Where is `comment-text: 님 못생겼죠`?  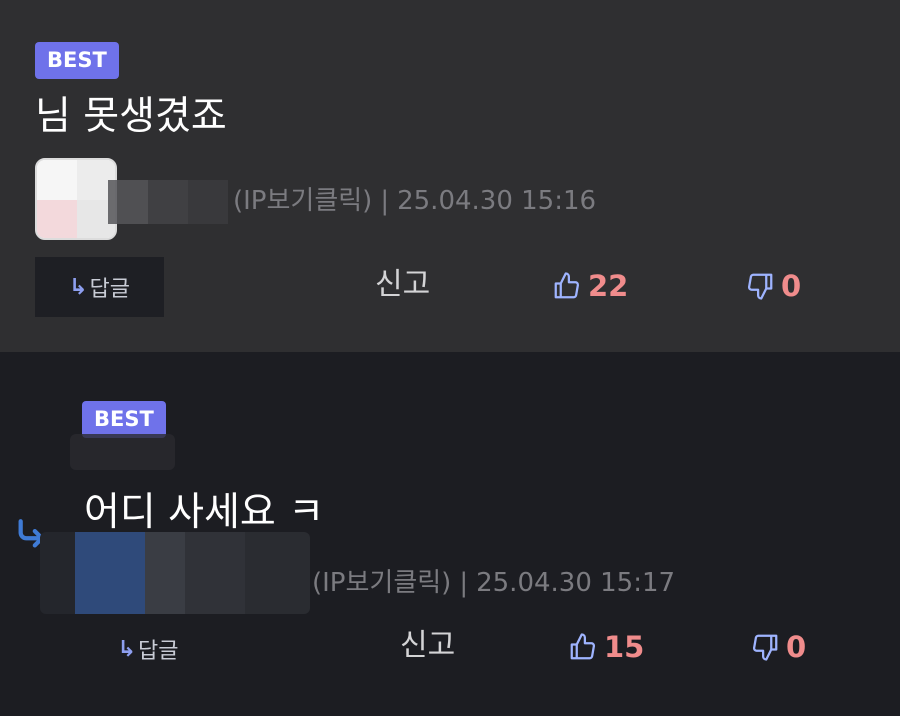
comment-text: 님 못생겼죠 is located at coordinates (131, 116).